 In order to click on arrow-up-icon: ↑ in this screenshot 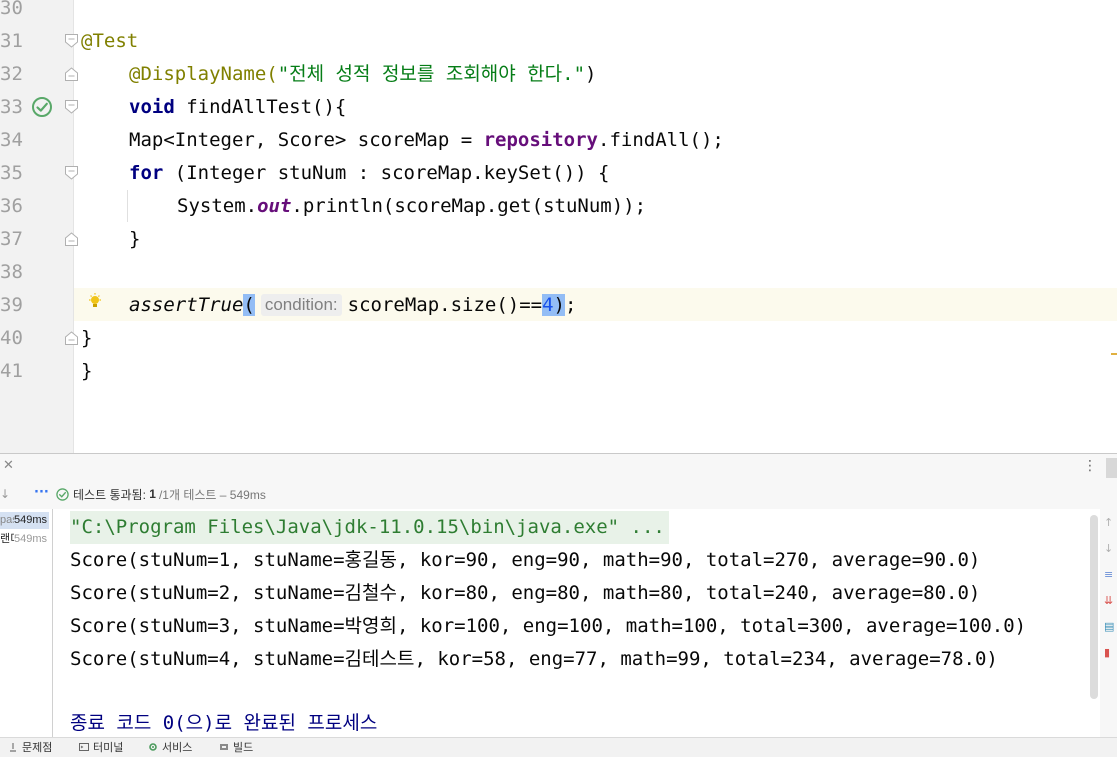, I will do `click(1108, 523)`.